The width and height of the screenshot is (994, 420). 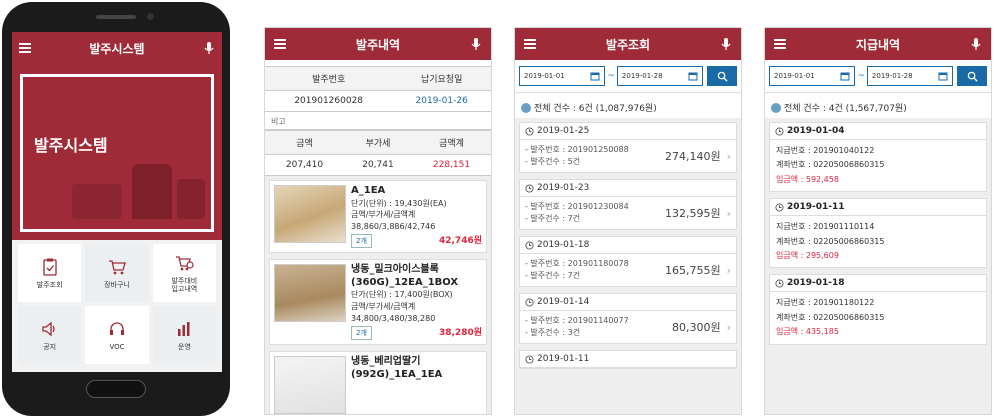 I want to click on tile-voc: VOC, so click(x=117, y=335).